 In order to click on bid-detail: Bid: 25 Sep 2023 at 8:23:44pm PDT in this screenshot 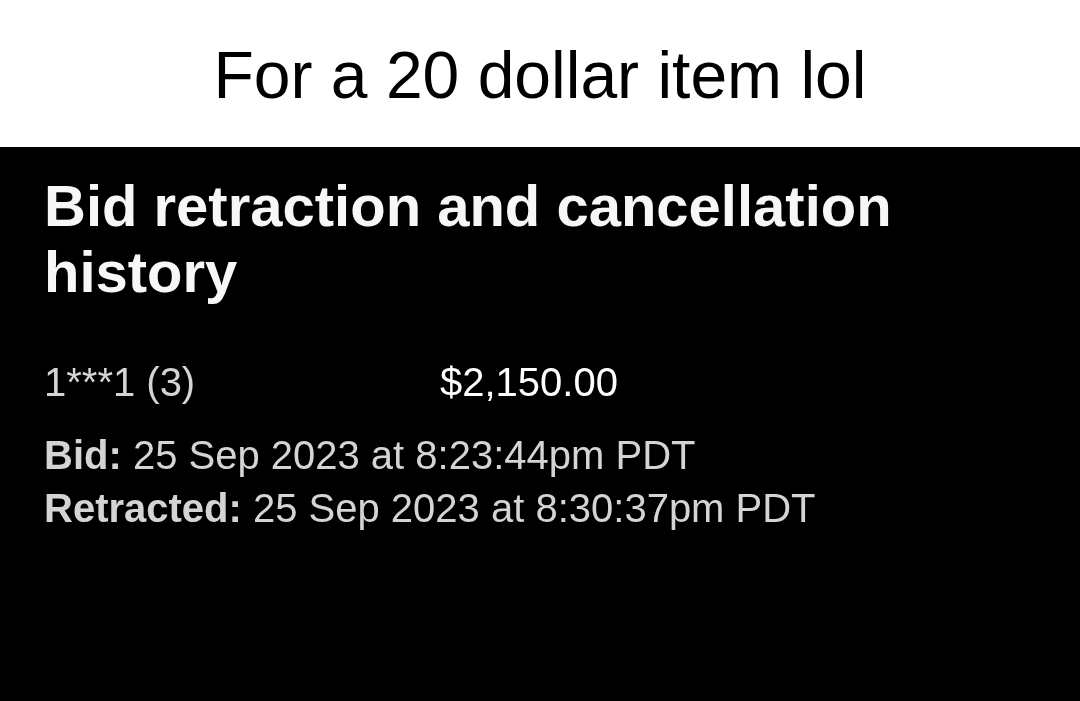, I will do `click(370, 455)`.